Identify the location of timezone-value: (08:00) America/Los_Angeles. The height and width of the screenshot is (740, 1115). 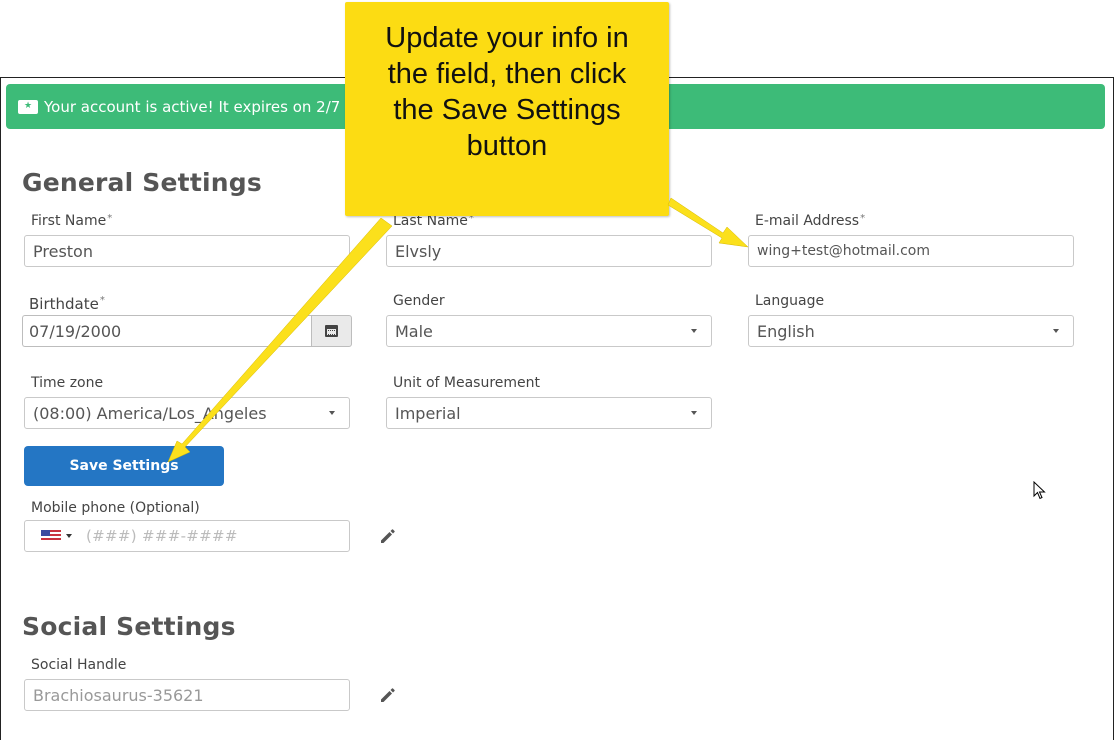
(150, 413).